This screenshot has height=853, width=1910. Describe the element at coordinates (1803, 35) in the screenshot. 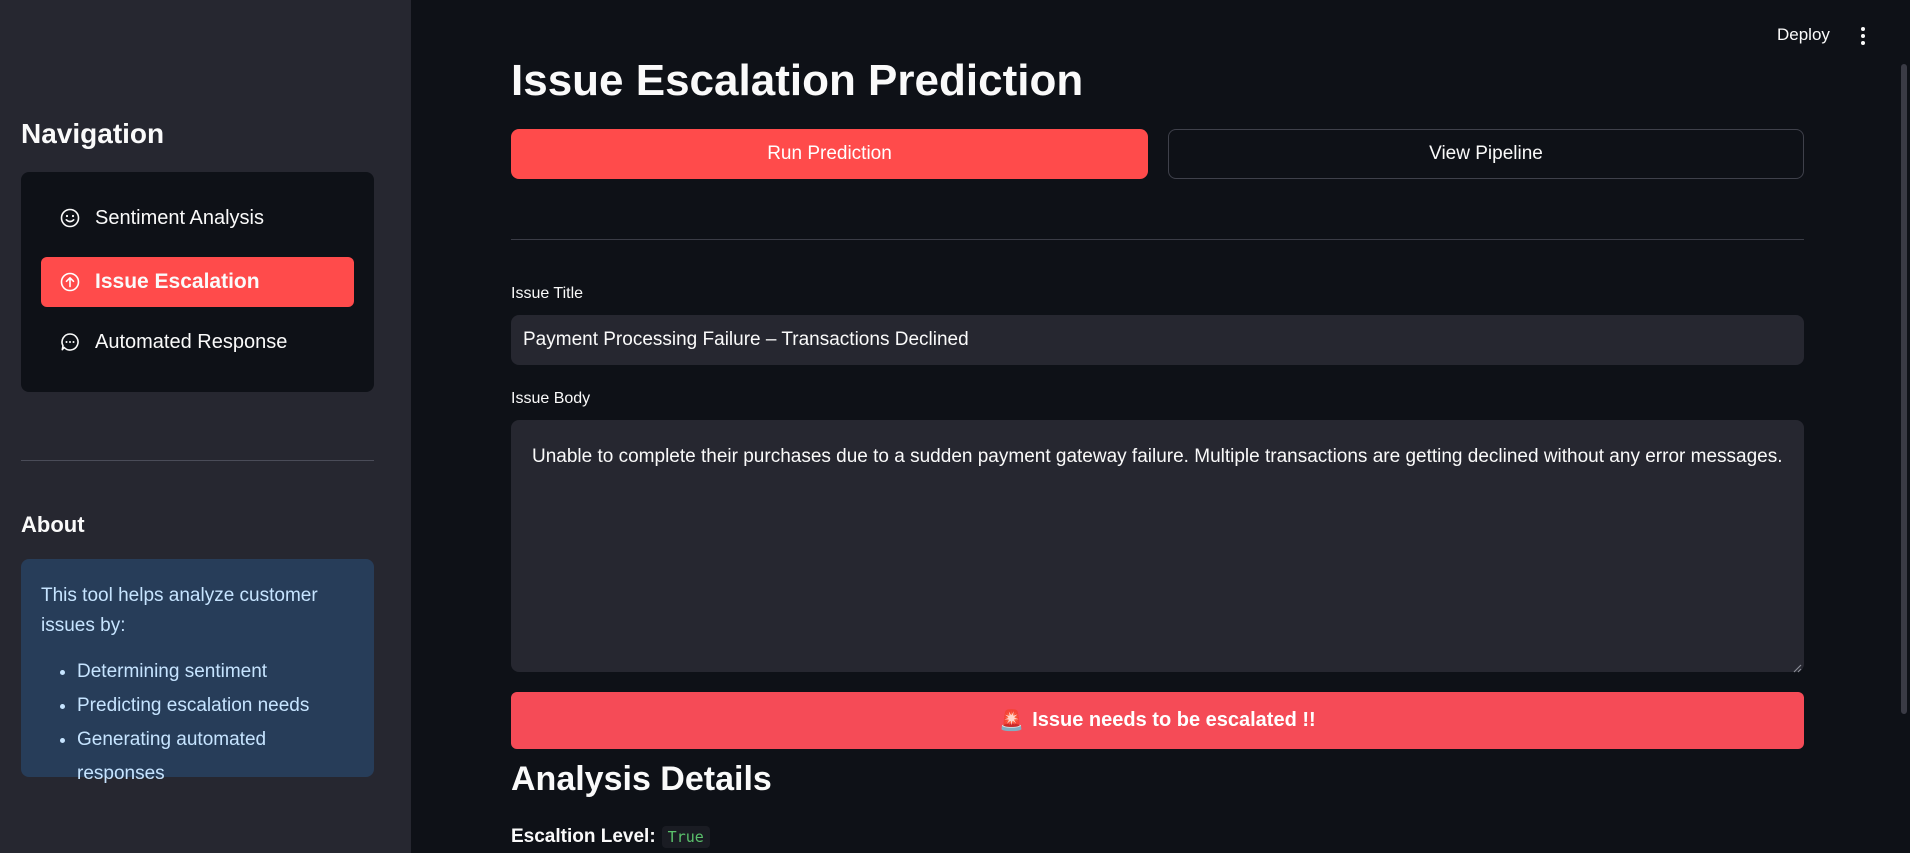

I see `deploy-button: Deploy` at that location.